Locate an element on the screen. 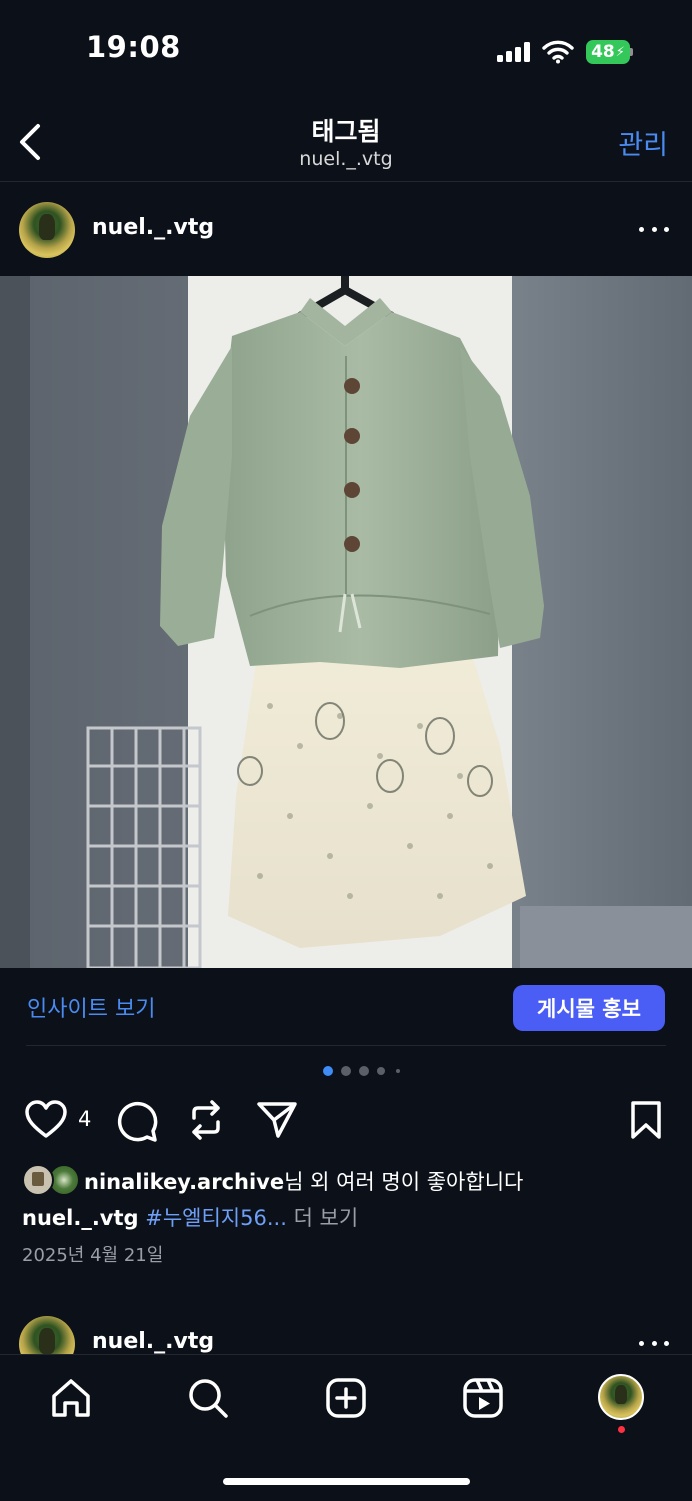  insights-divider is located at coordinates (346, 1045).